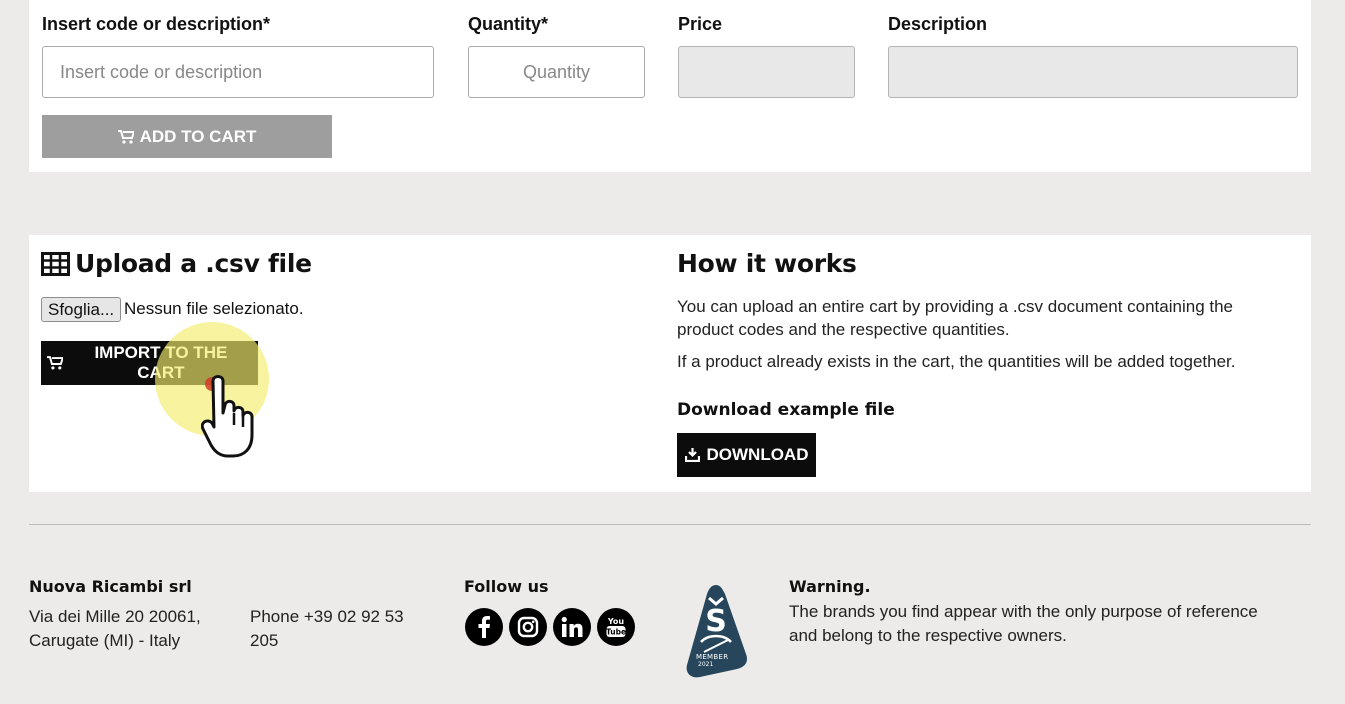 Image resolution: width=1345 pixels, height=704 pixels. What do you see at coordinates (161, 362) in the screenshot?
I see `import-to-cart-label: IMPORT TO THE CART` at bounding box center [161, 362].